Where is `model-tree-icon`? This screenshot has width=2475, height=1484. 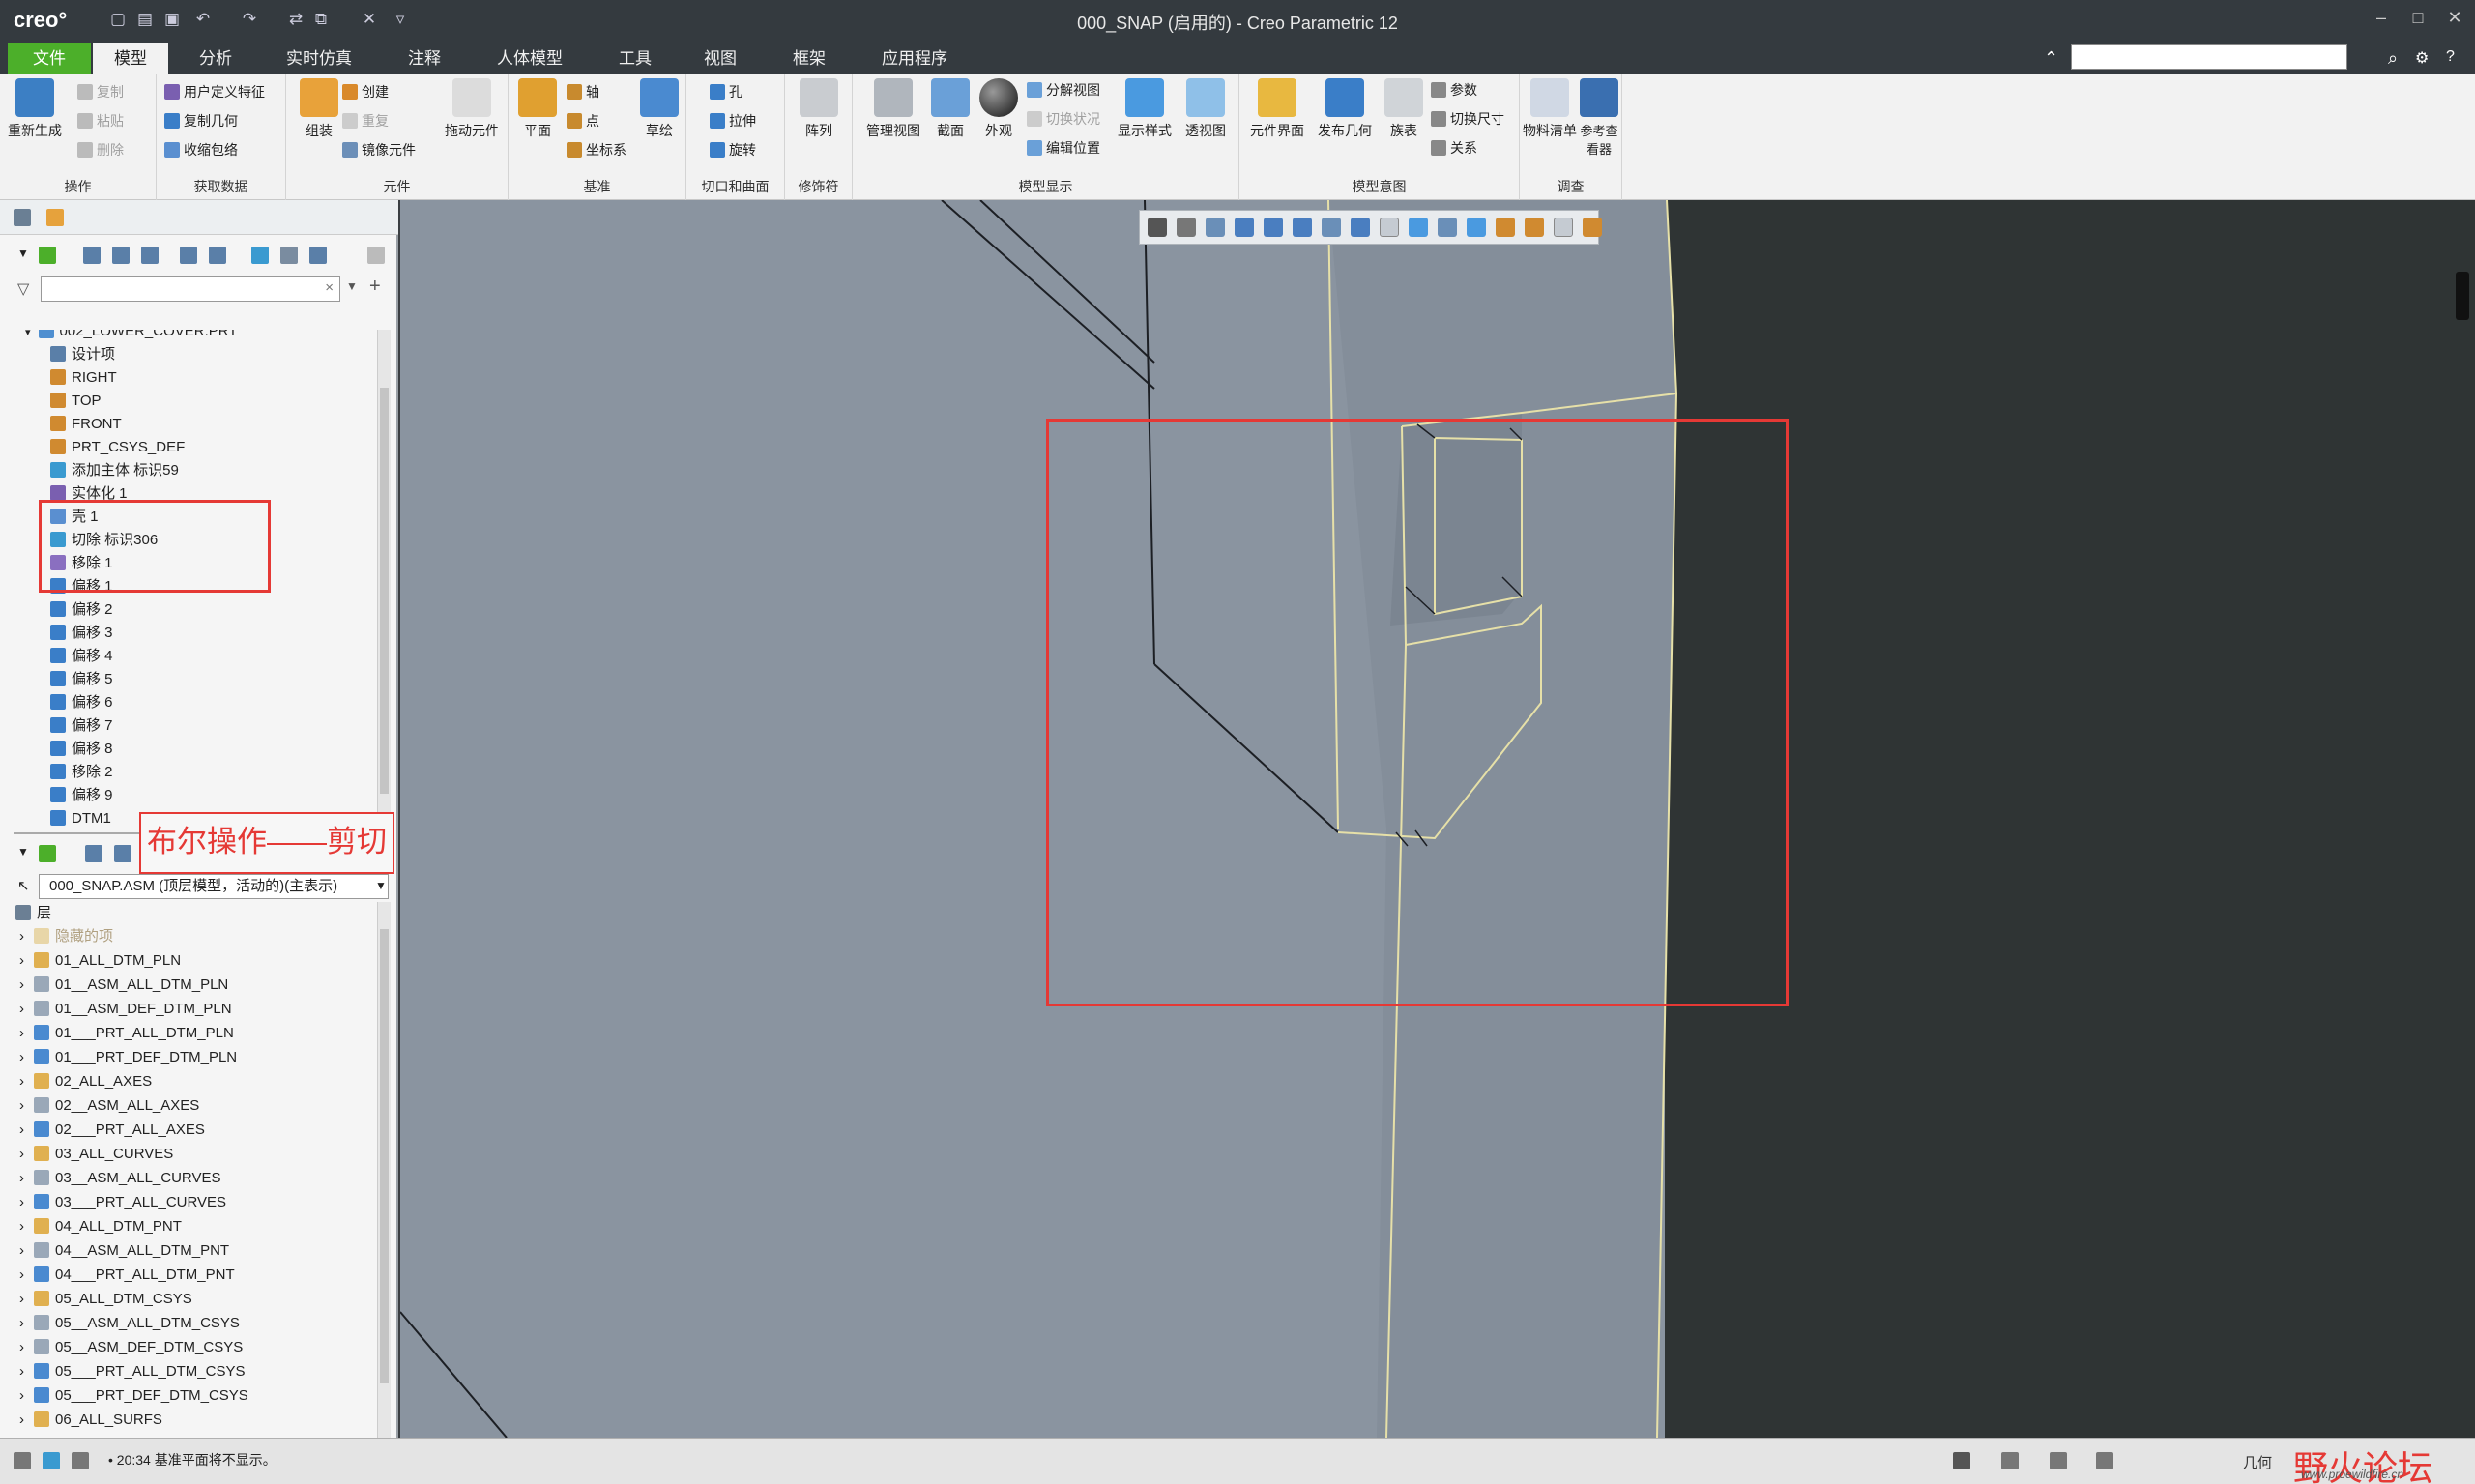
model-tree-icon is located at coordinates (47, 256).